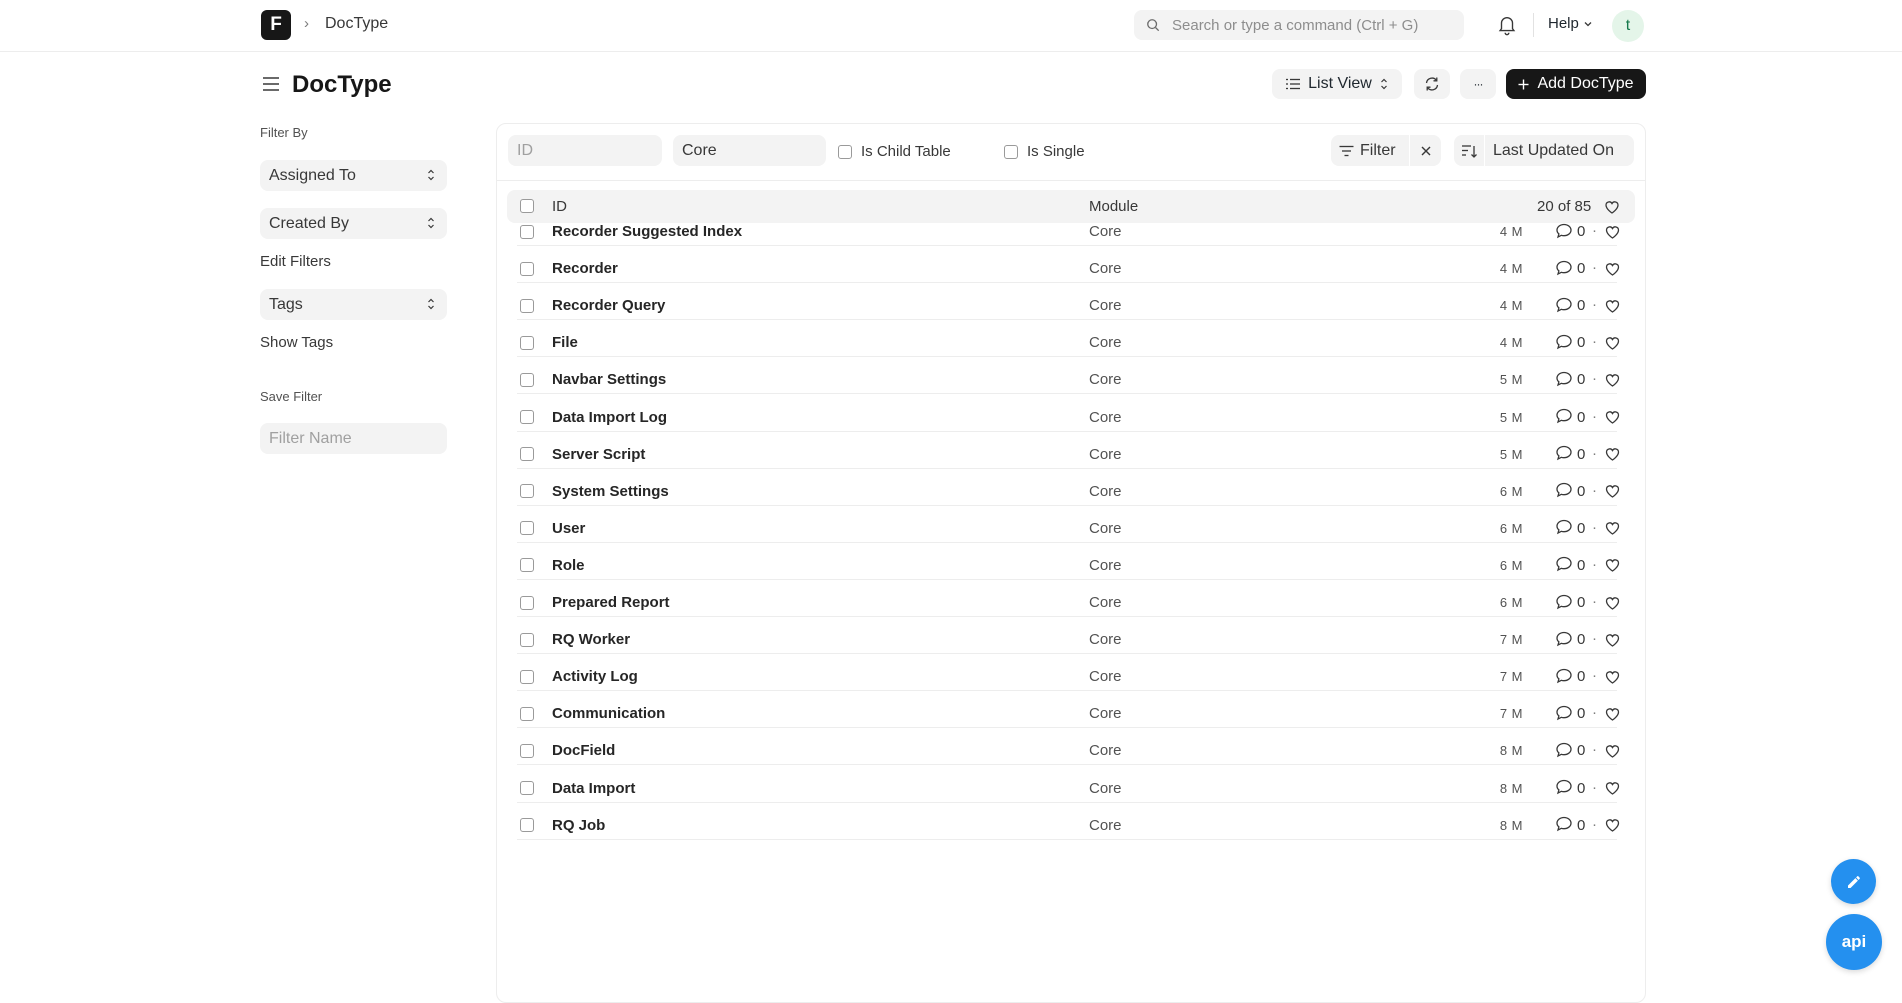 This screenshot has width=1902, height=1003. I want to click on table-row: File Core 4 M 0 ·, so click(1068, 339).